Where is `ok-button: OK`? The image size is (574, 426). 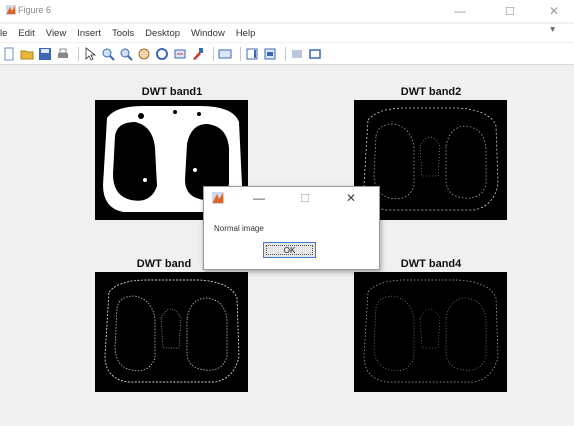 ok-button: OK is located at coordinates (289, 250).